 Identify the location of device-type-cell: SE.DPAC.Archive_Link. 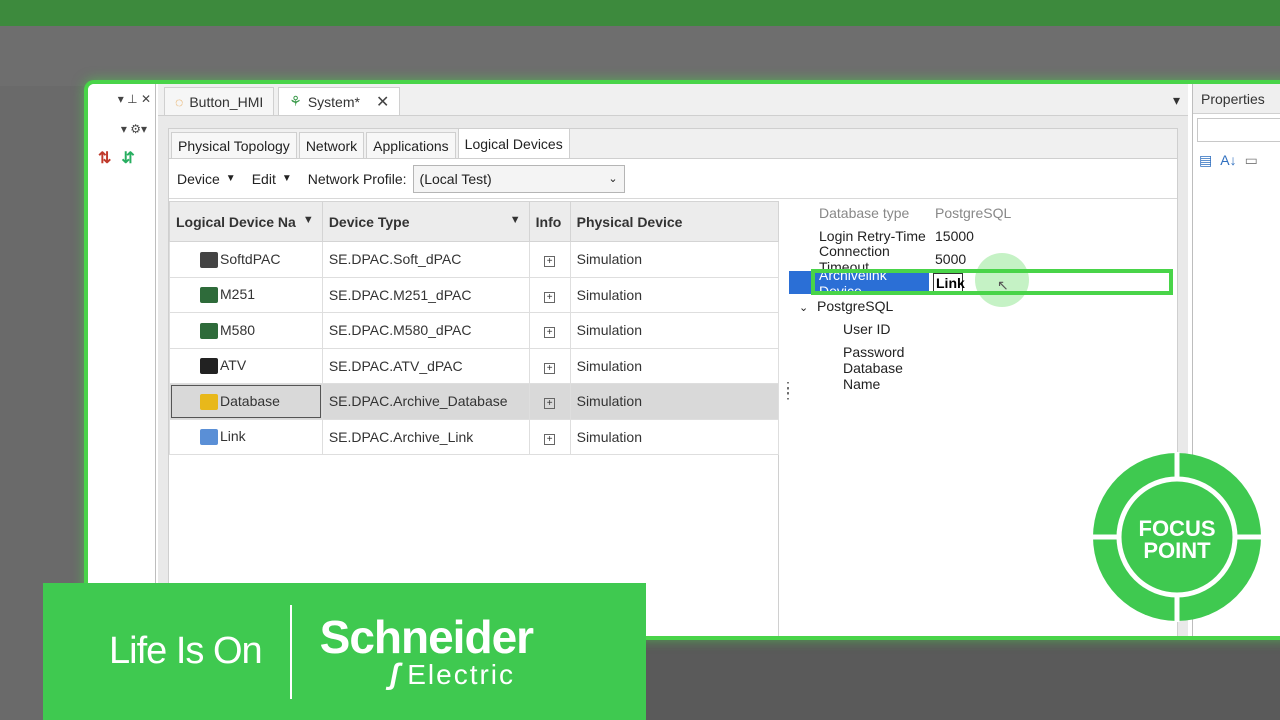
(425, 436).